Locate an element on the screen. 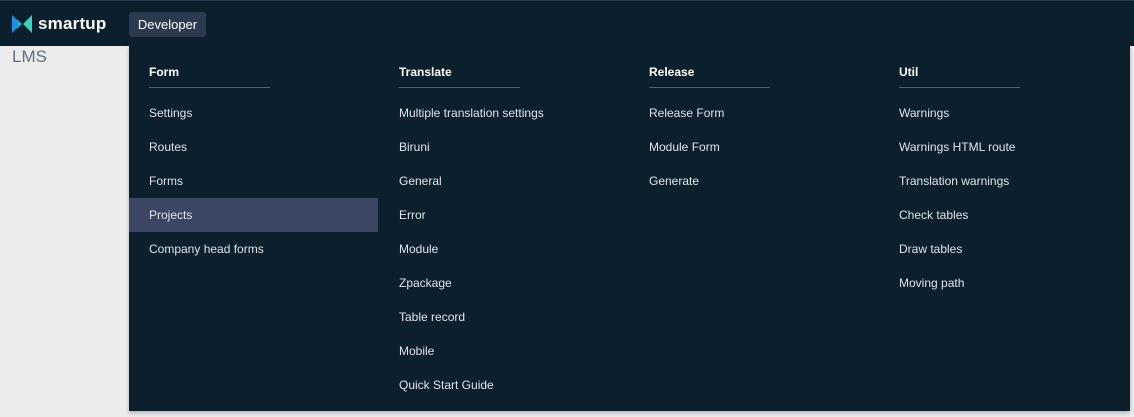  developer-menu-button: Developer is located at coordinates (167, 24).